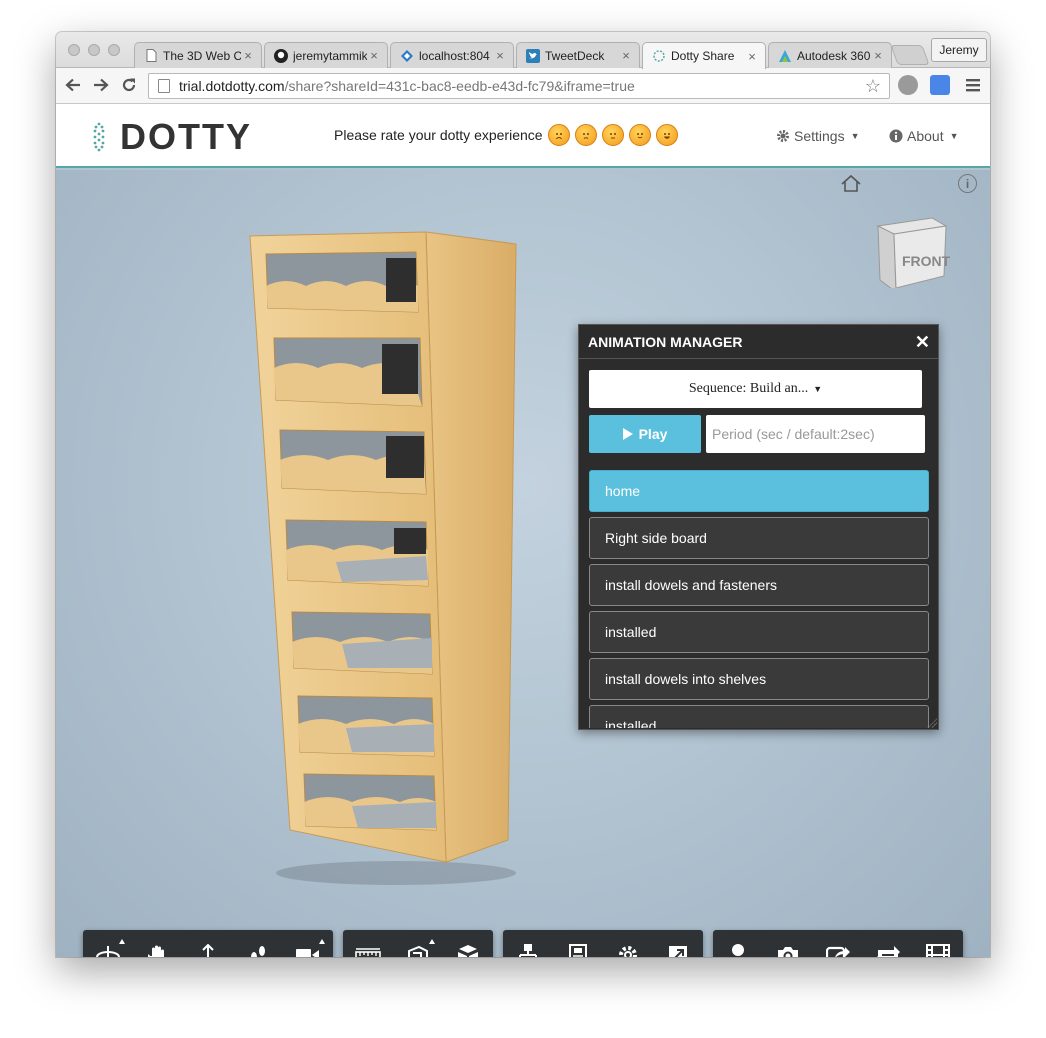 The height and width of the screenshot is (1038, 1046). I want to click on dotty-logo-icon, so click(99, 137).